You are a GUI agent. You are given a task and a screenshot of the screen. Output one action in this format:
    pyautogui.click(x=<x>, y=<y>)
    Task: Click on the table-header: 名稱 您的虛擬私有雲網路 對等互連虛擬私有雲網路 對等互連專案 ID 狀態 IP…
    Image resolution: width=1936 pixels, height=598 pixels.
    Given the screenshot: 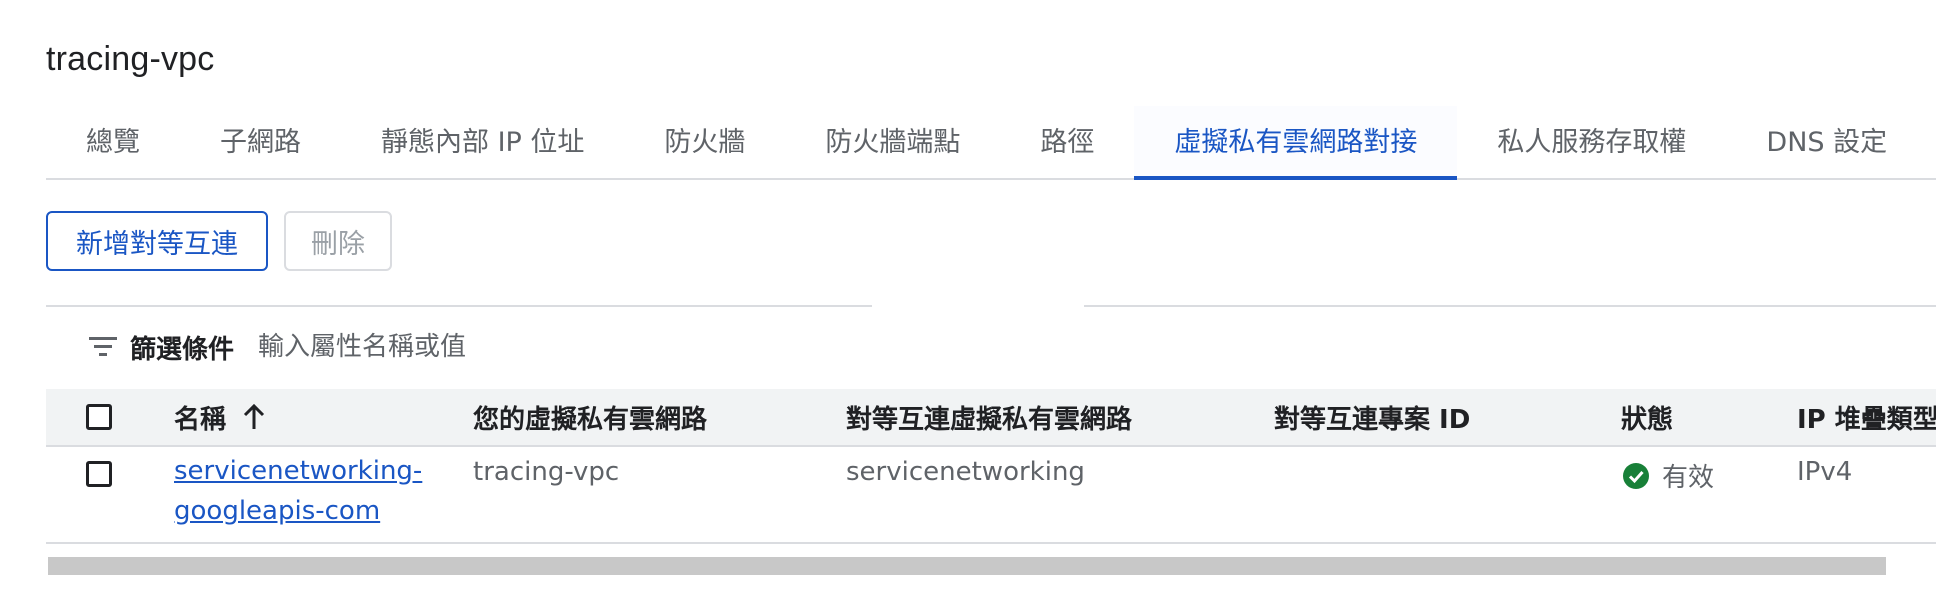 What is the action you would take?
    pyautogui.click(x=991, y=418)
    